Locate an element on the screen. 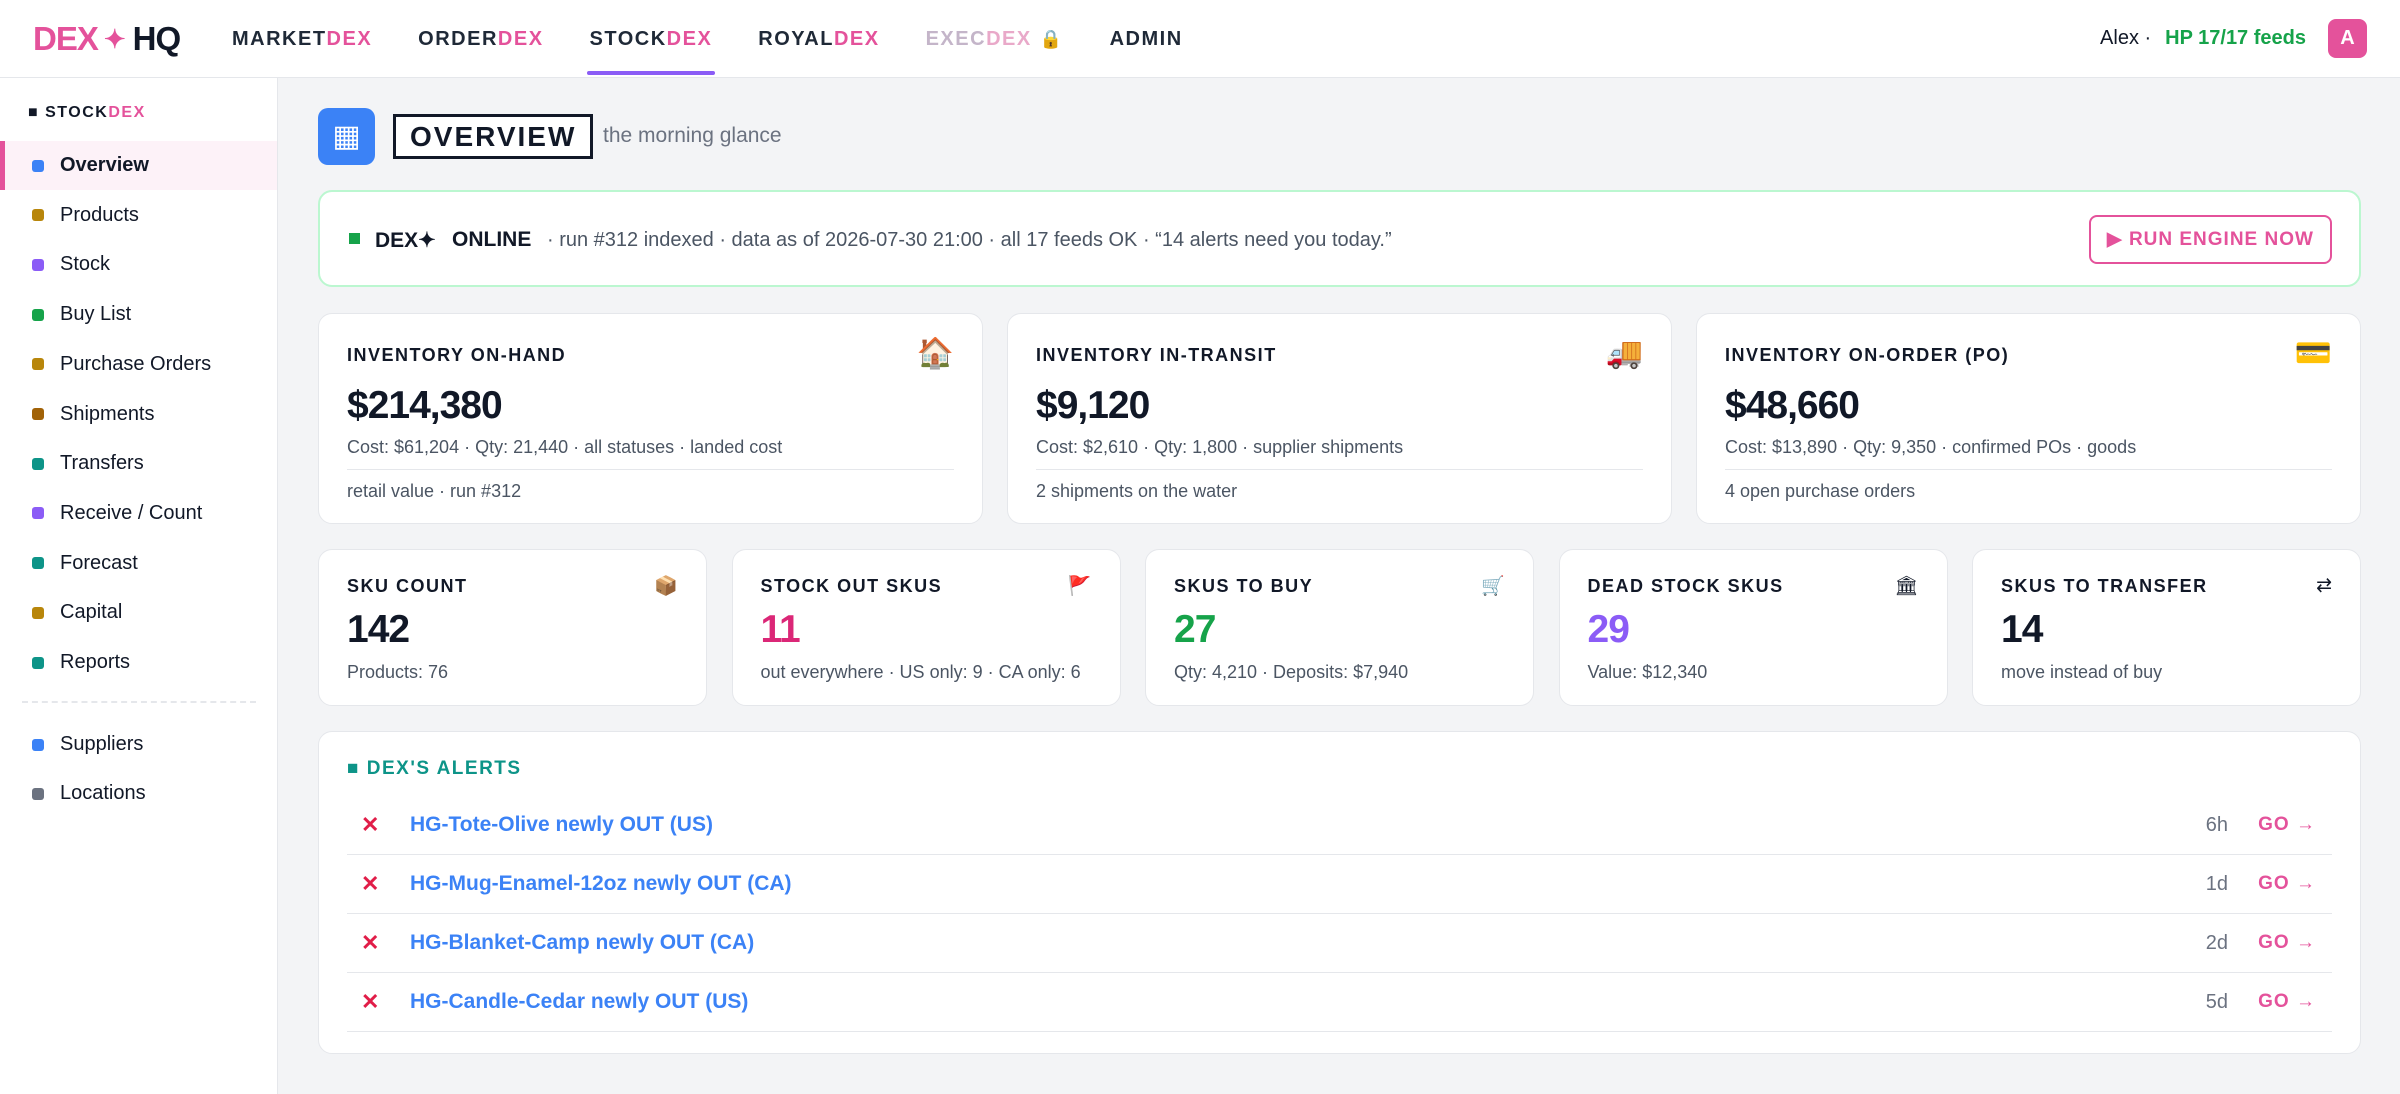 Image resolution: width=2400 pixels, height=1094 pixels. nav-label: ROYAL is located at coordinates (796, 38).